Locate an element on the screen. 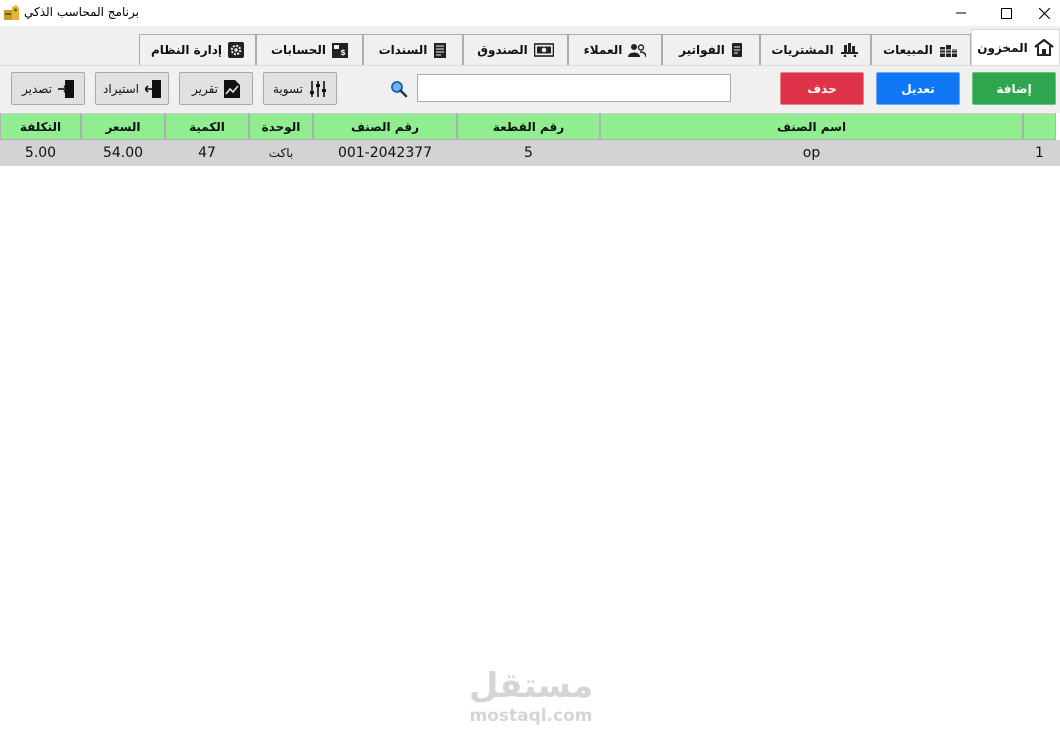 This screenshot has height=743, width=1060. column-header: اسم الصنف is located at coordinates (811, 126).